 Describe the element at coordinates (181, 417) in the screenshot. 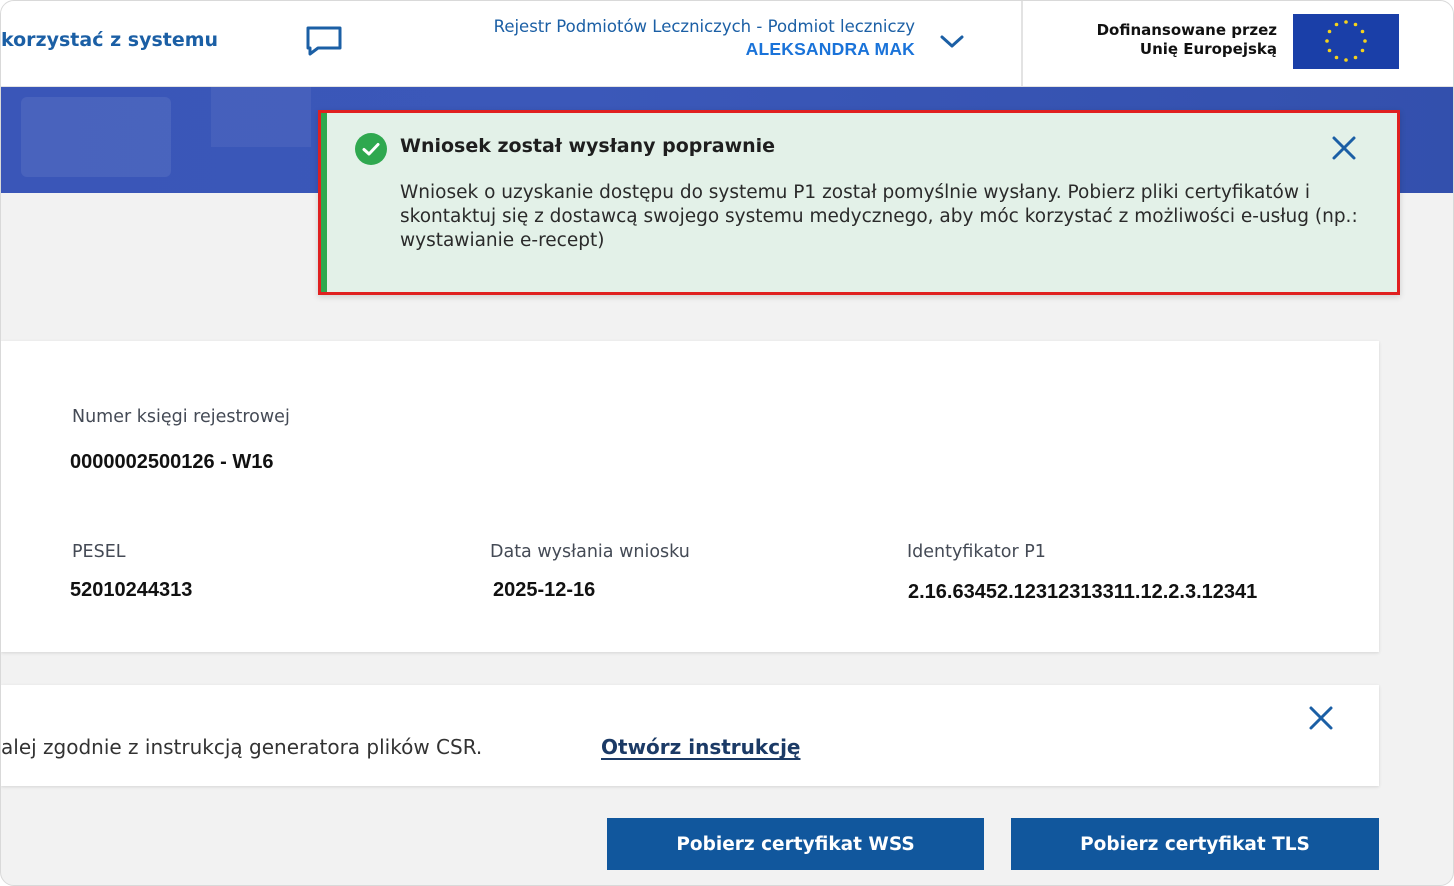

I see `register-number-label: Numer księgi rejestrowej` at that location.